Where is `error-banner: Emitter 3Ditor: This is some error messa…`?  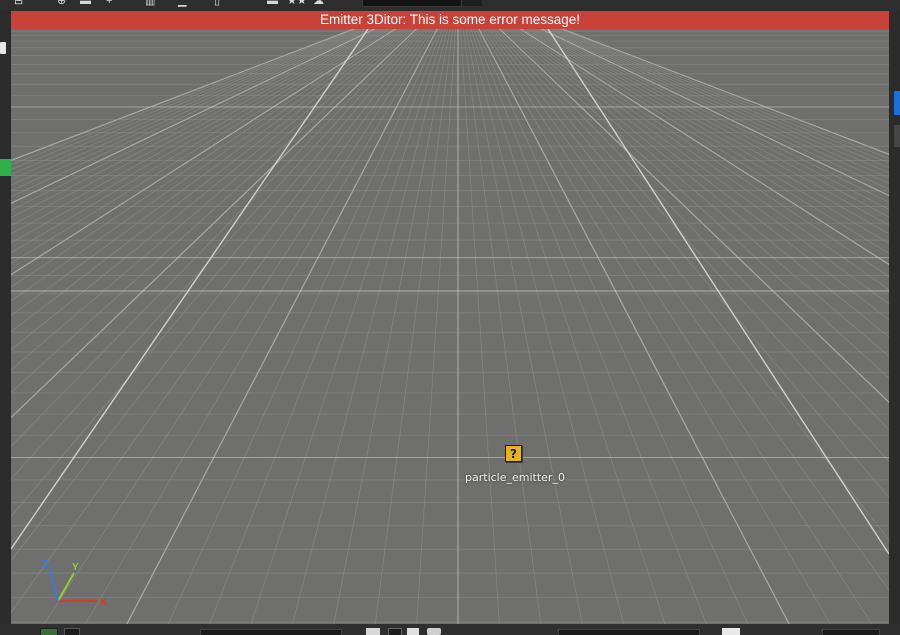 error-banner: Emitter 3Ditor: This is some error messa… is located at coordinates (450, 20).